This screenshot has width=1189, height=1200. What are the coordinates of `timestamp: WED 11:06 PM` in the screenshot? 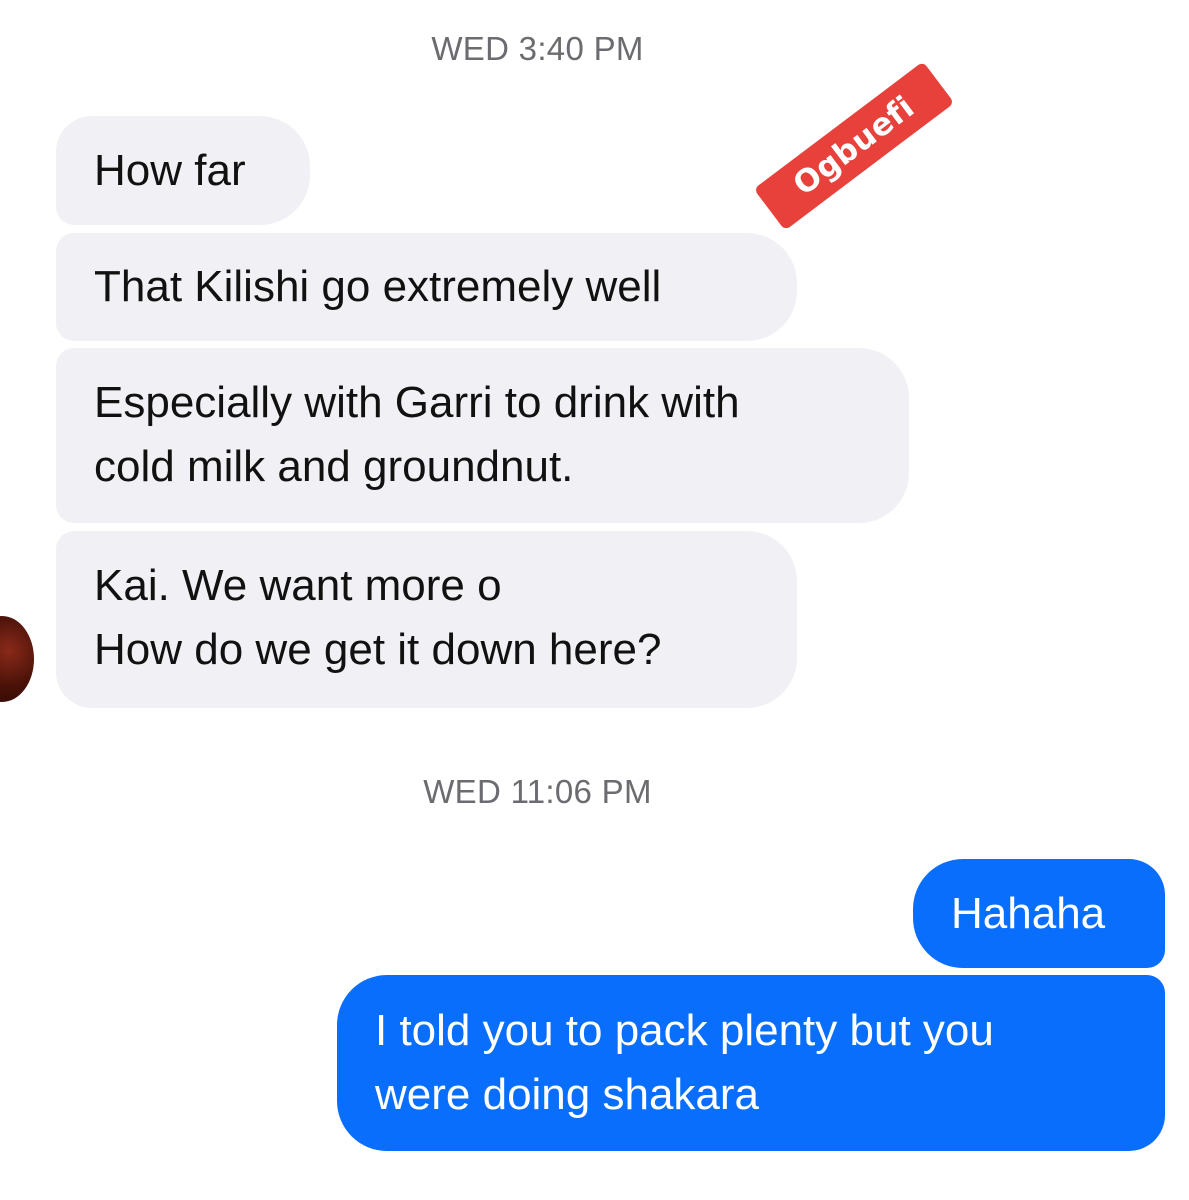 It's located at (537, 791).